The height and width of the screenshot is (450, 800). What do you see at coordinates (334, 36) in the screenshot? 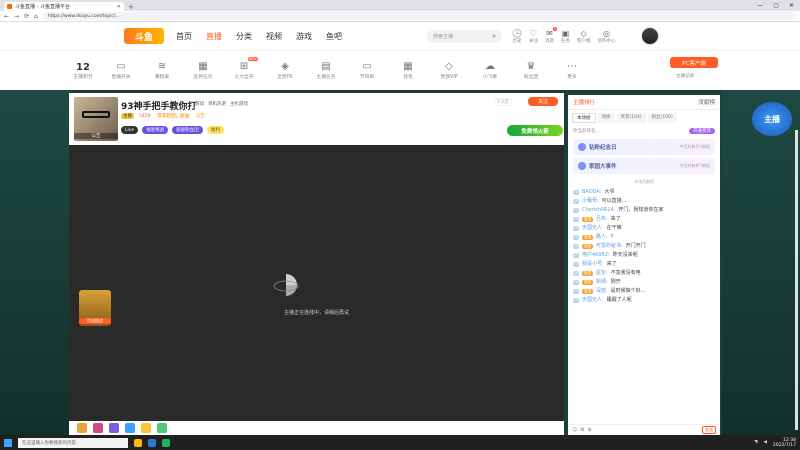
I see `nav-yuba: 鱼吧` at bounding box center [334, 36].